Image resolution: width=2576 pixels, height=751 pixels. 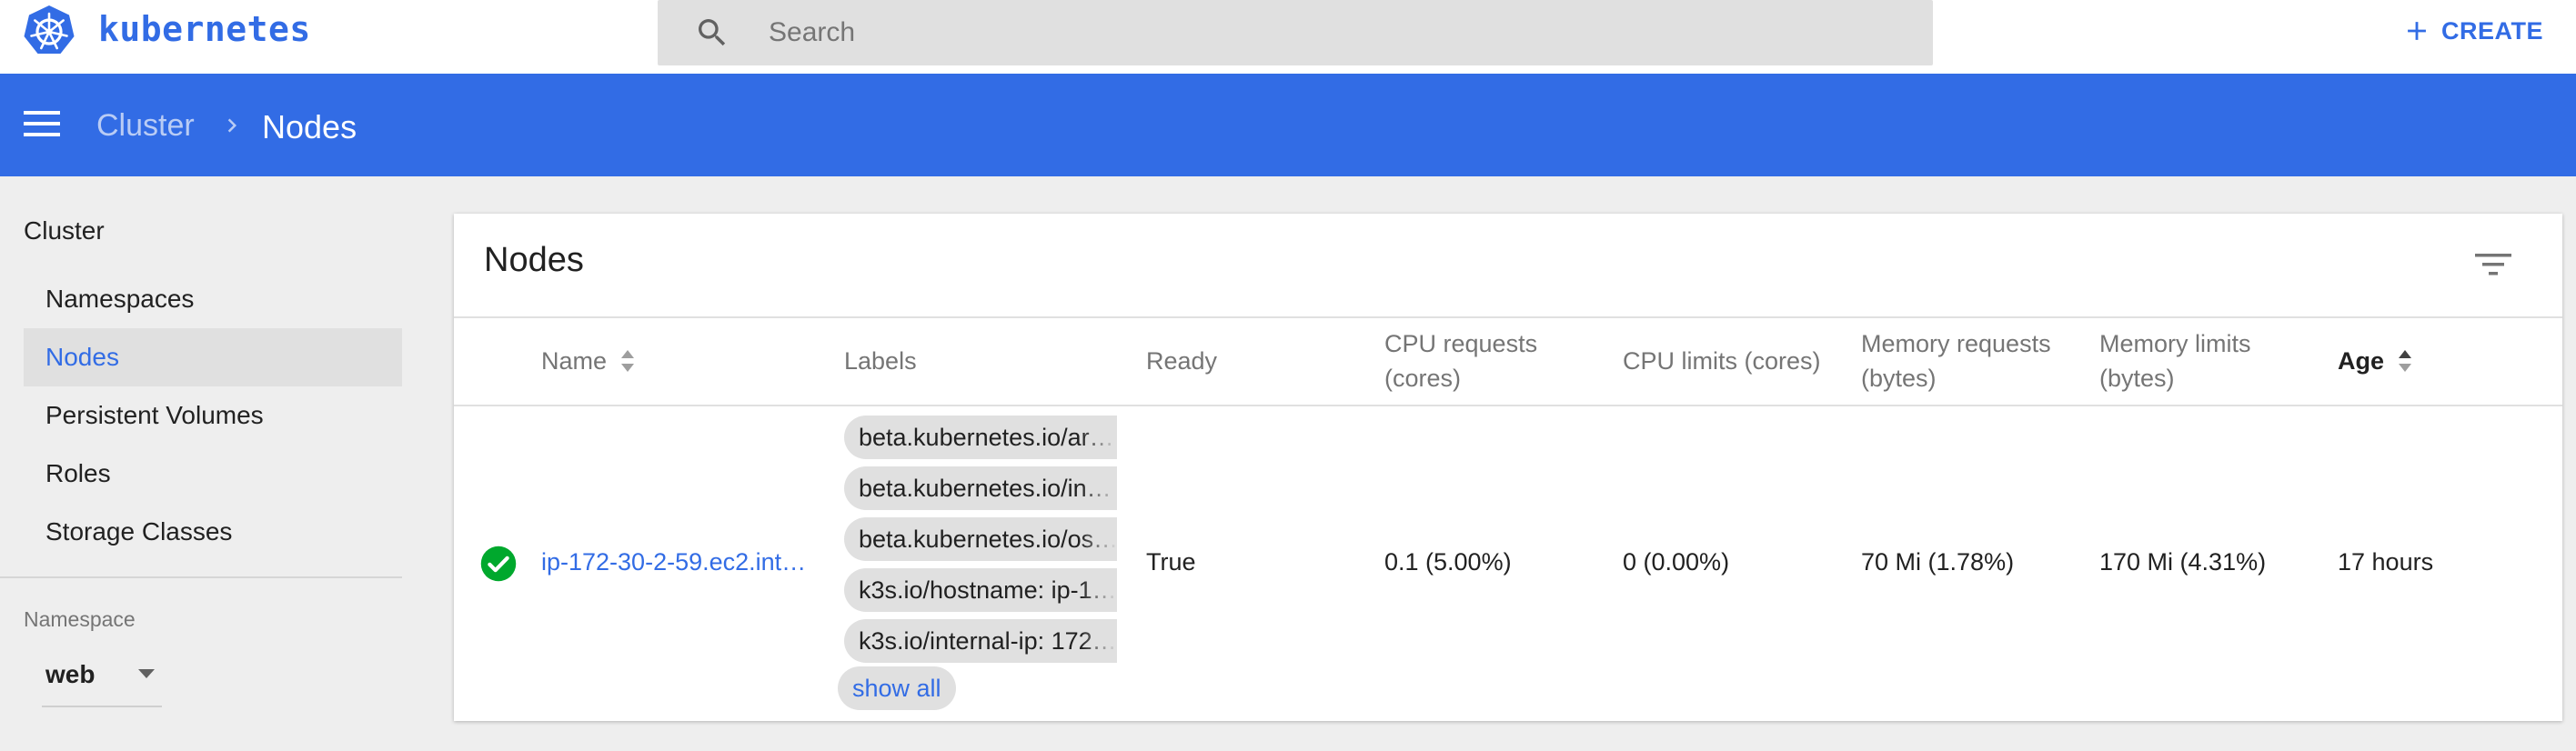 I want to click on table-header-divider, so click(x=1508, y=405).